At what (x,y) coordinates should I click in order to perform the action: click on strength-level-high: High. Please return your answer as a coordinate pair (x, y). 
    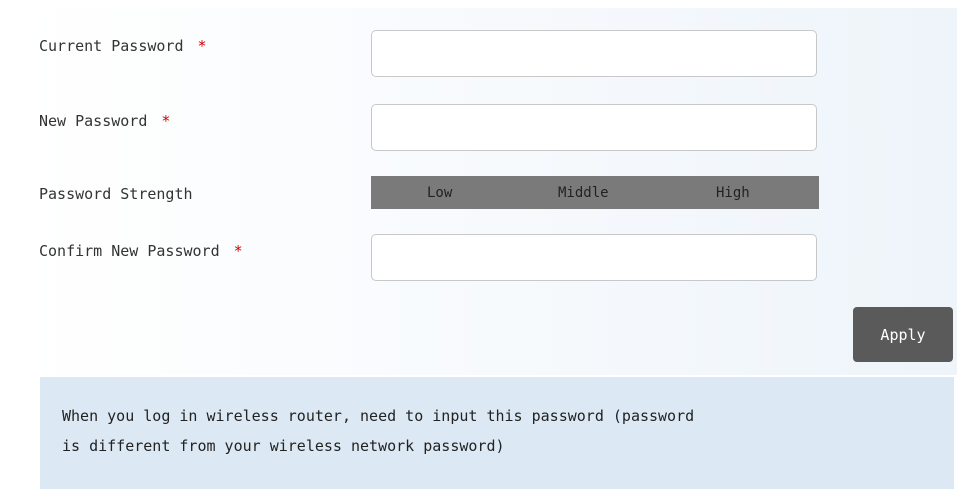
    Looking at the image, I should click on (733, 193).